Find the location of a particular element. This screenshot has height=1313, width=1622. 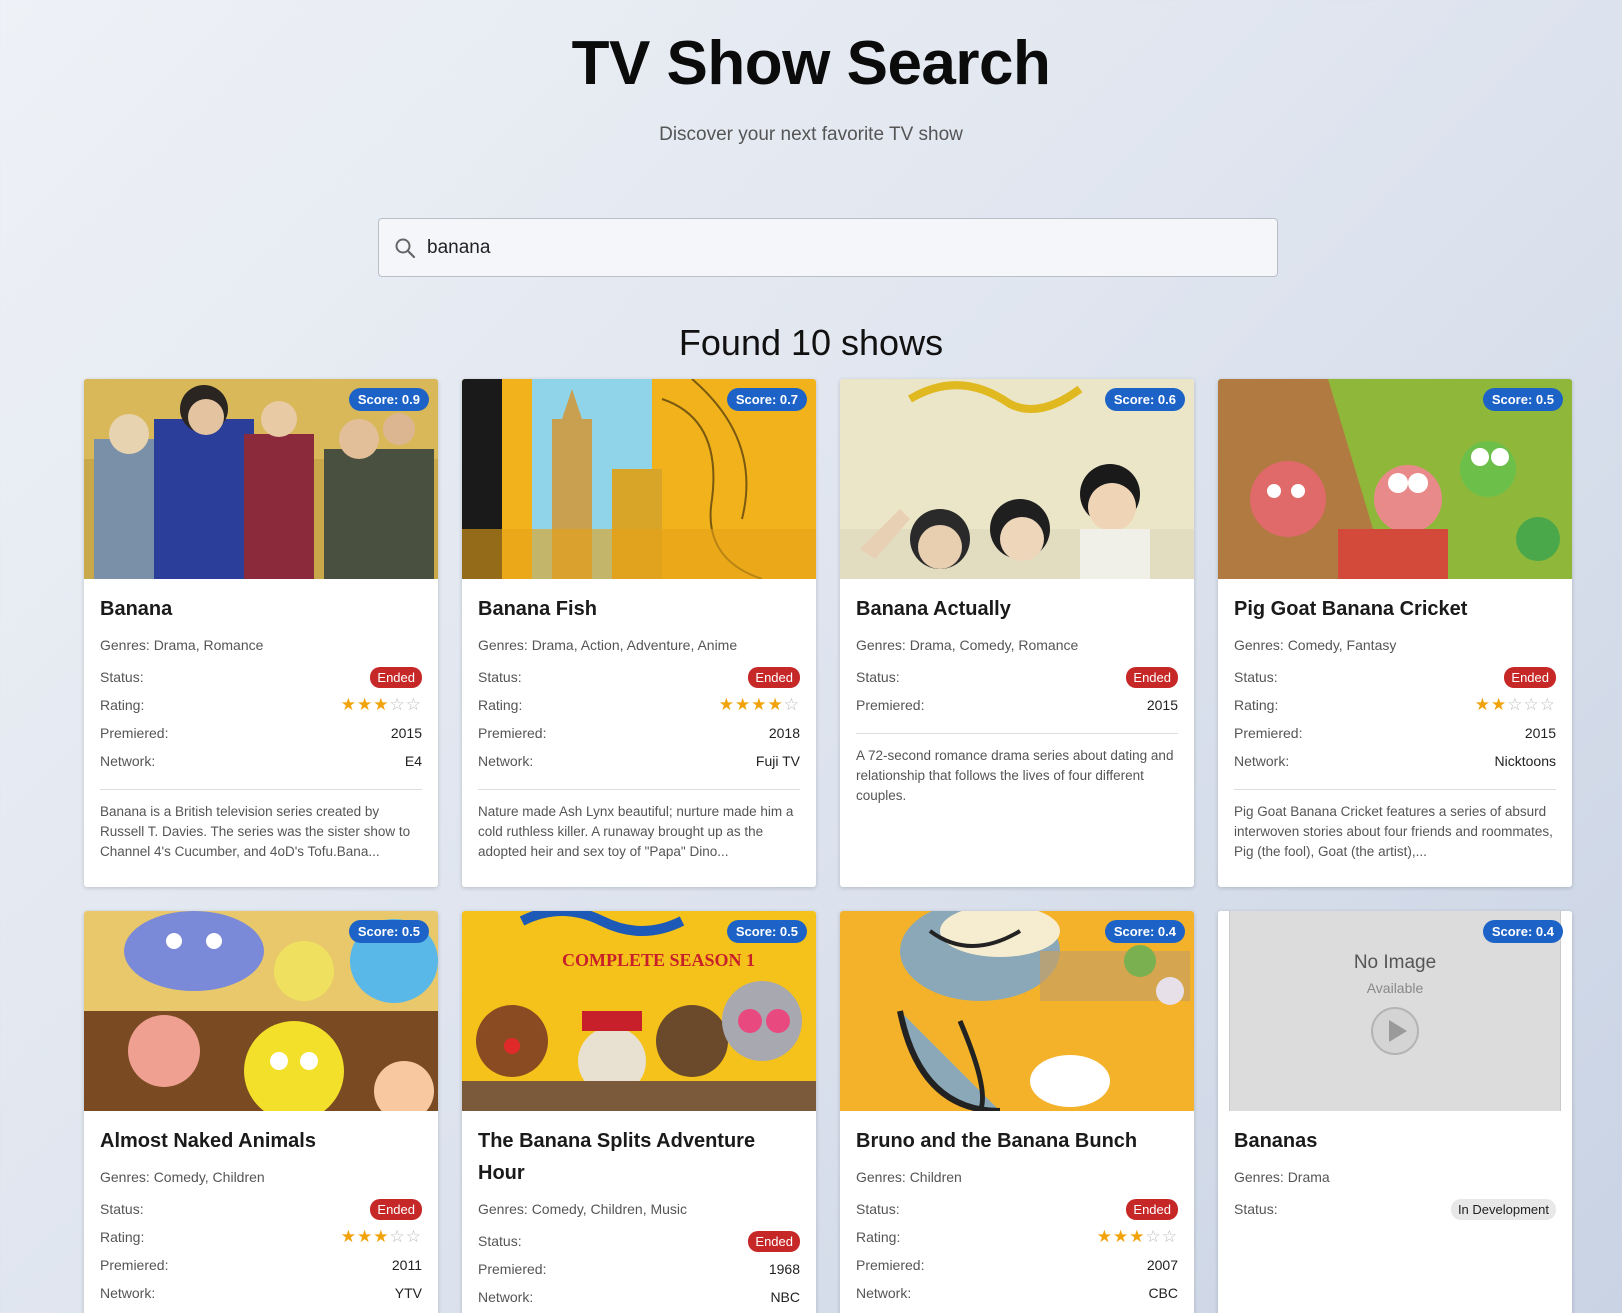

show-title: Bruno and the Banana Bunch is located at coordinates (1017, 1141).